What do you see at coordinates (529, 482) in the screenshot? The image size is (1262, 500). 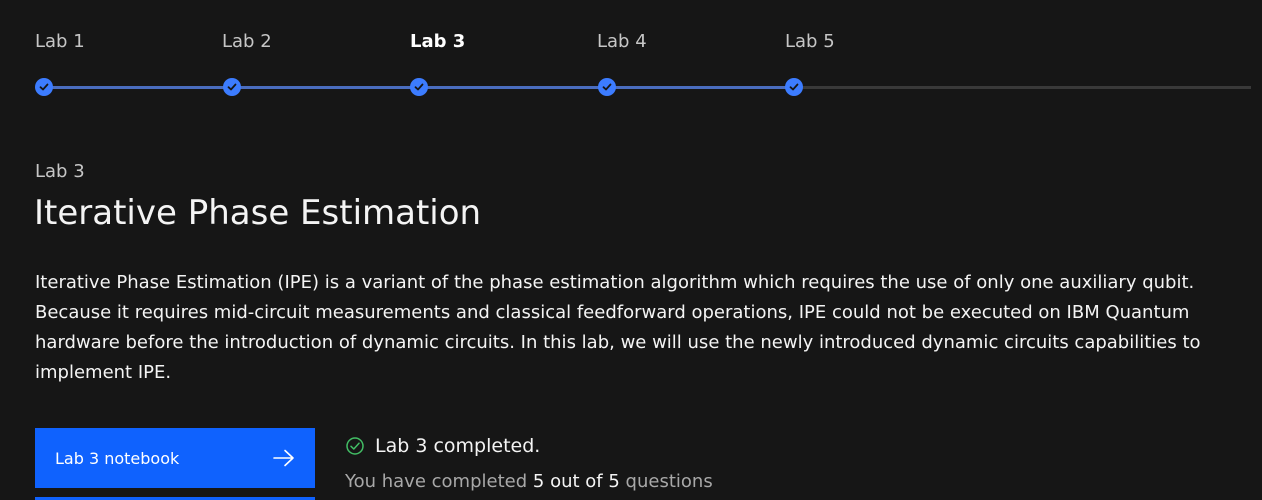 I see `question-progress: You have completed 5 out of 5 questions` at bounding box center [529, 482].